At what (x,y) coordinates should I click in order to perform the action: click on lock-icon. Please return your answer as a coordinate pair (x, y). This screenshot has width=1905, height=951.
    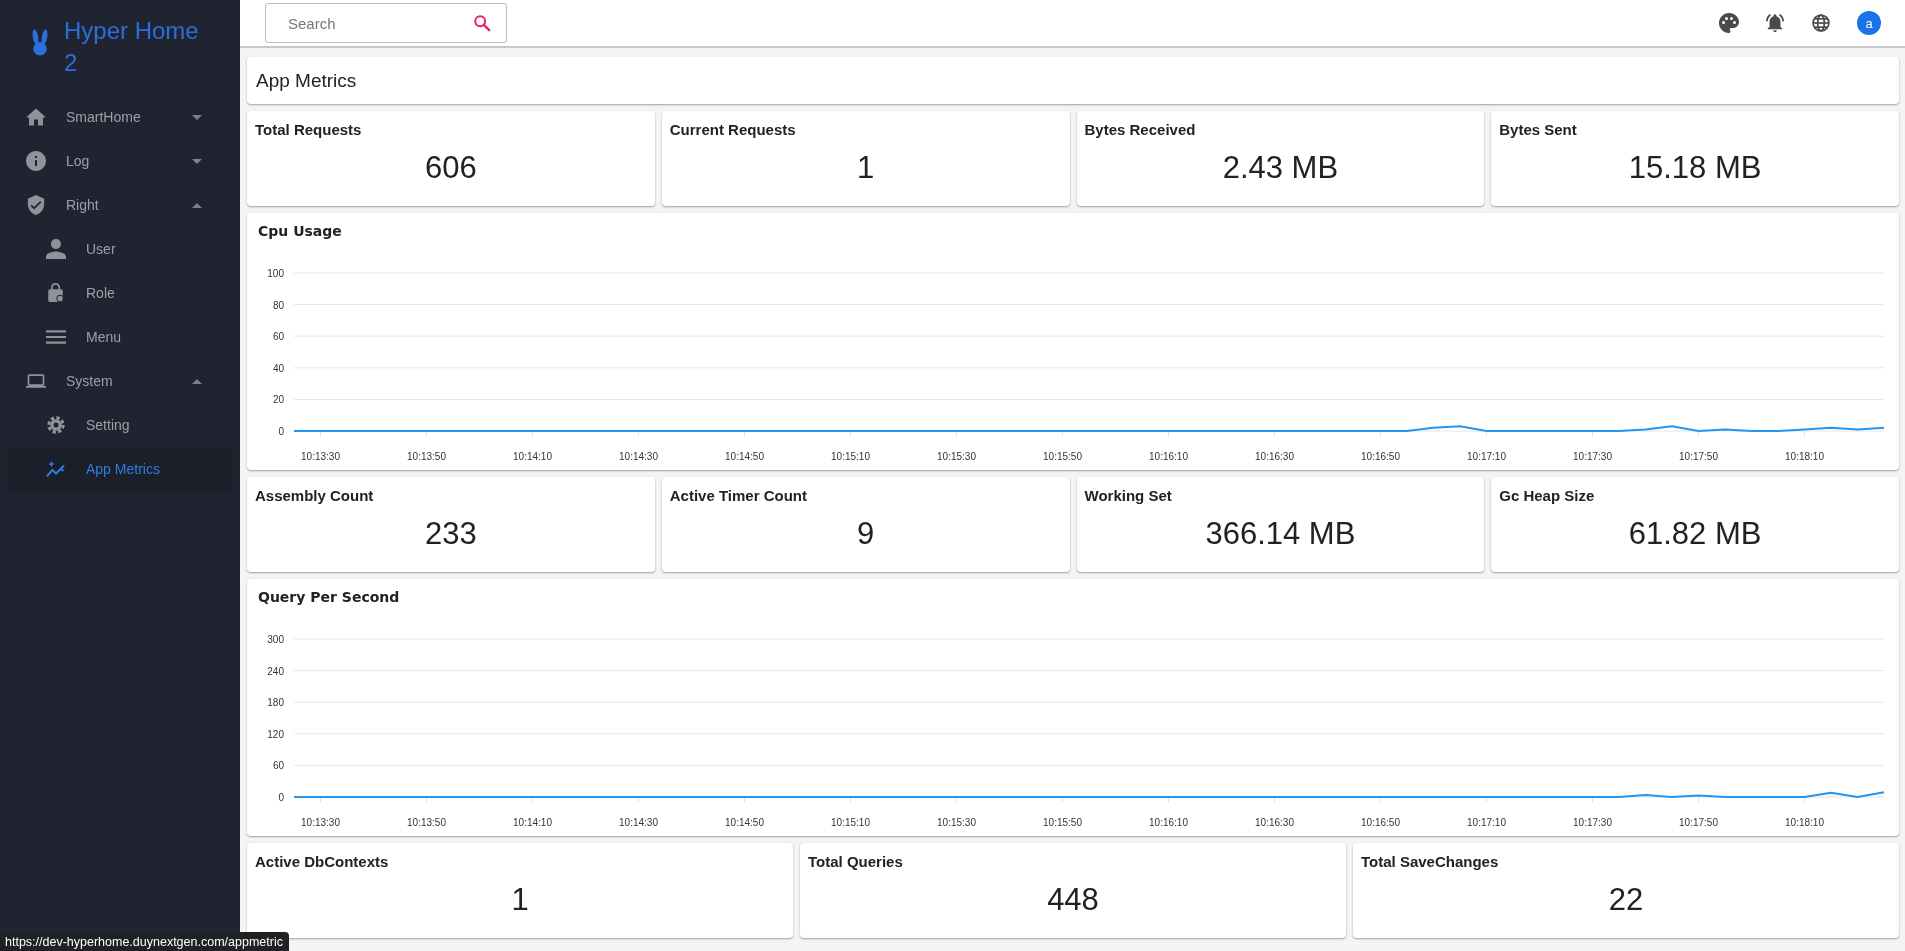
    Looking at the image, I should click on (56, 293).